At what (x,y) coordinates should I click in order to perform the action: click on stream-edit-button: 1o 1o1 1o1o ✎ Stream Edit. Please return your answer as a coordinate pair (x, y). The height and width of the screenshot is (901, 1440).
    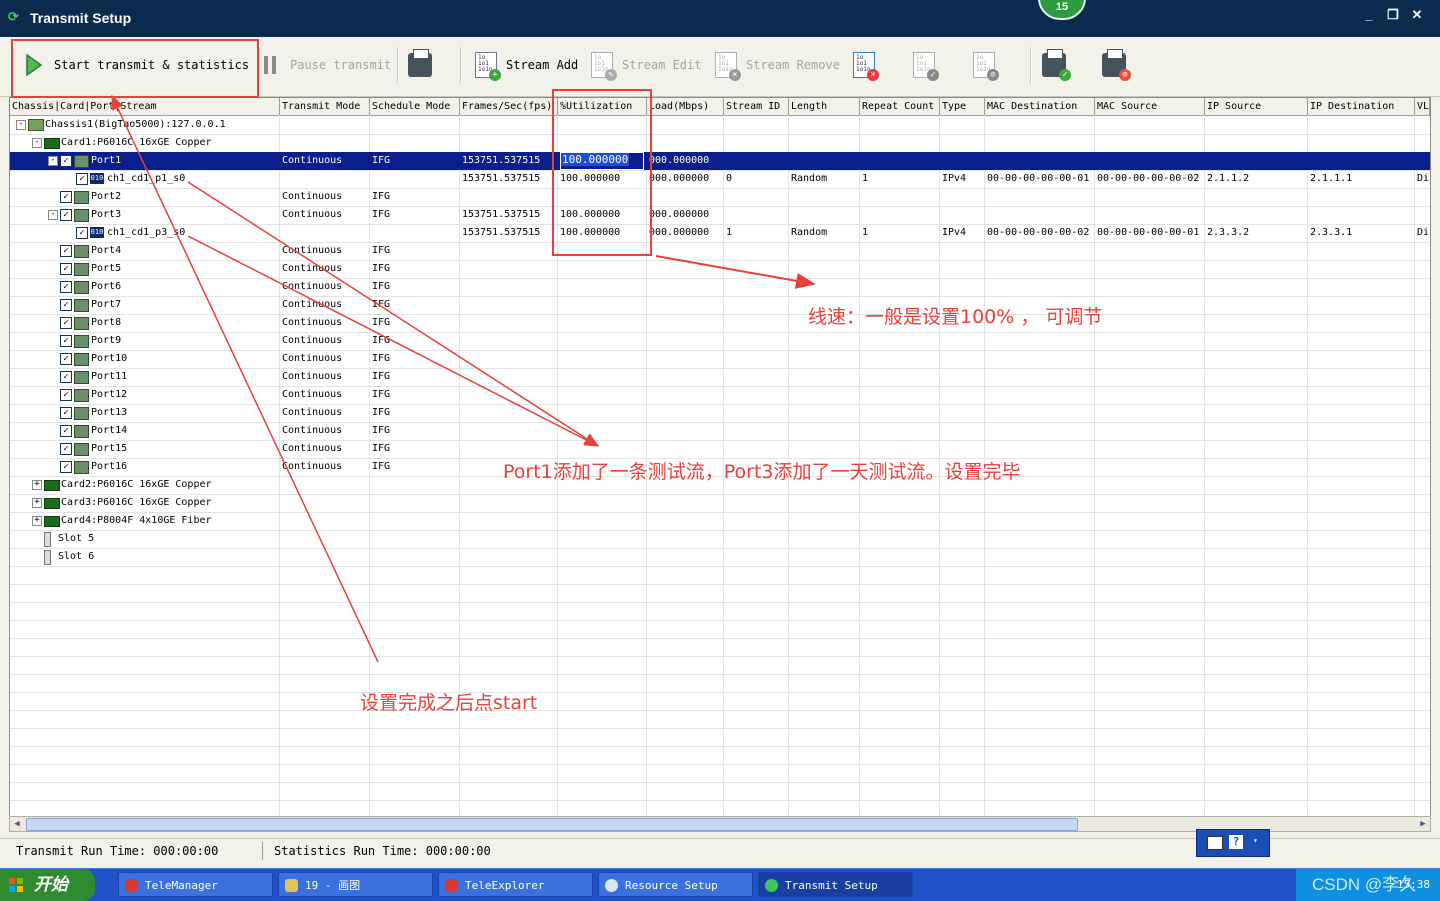
    Looking at the image, I should click on (644, 65).